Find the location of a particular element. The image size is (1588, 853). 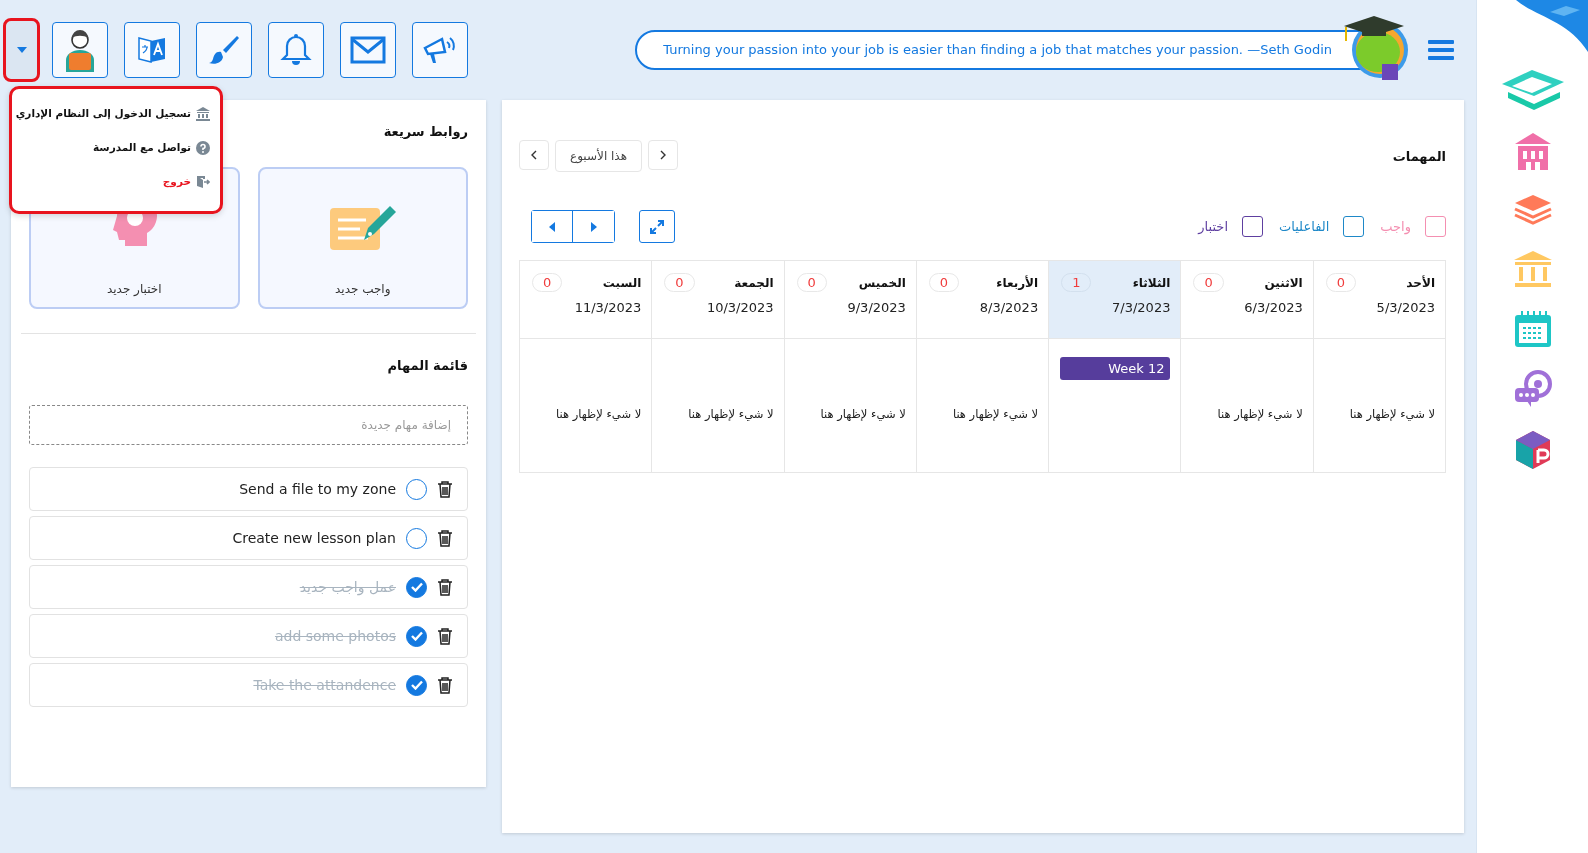

bell-icon is located at coordinates (296, 50).